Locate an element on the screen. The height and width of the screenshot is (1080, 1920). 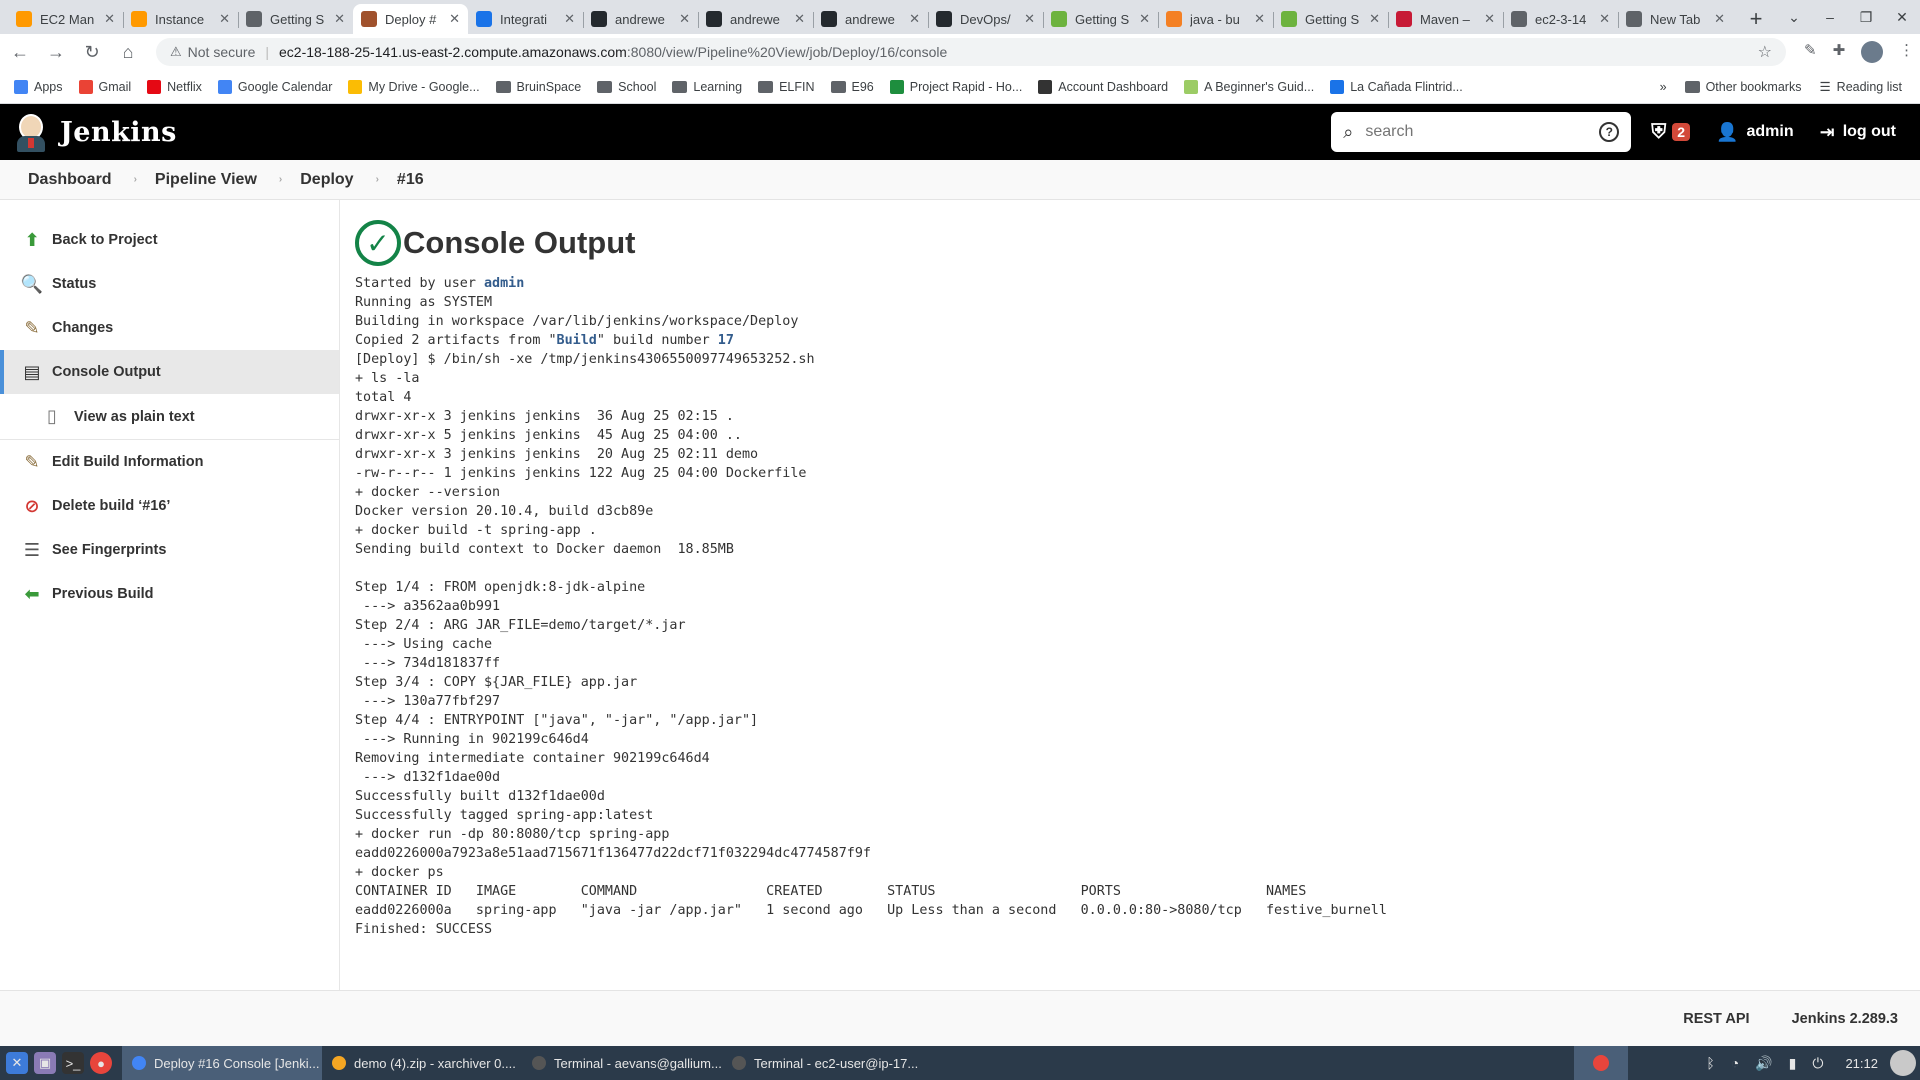
bookmarks-overflow-button: » is located at coordinates (1663, 87).